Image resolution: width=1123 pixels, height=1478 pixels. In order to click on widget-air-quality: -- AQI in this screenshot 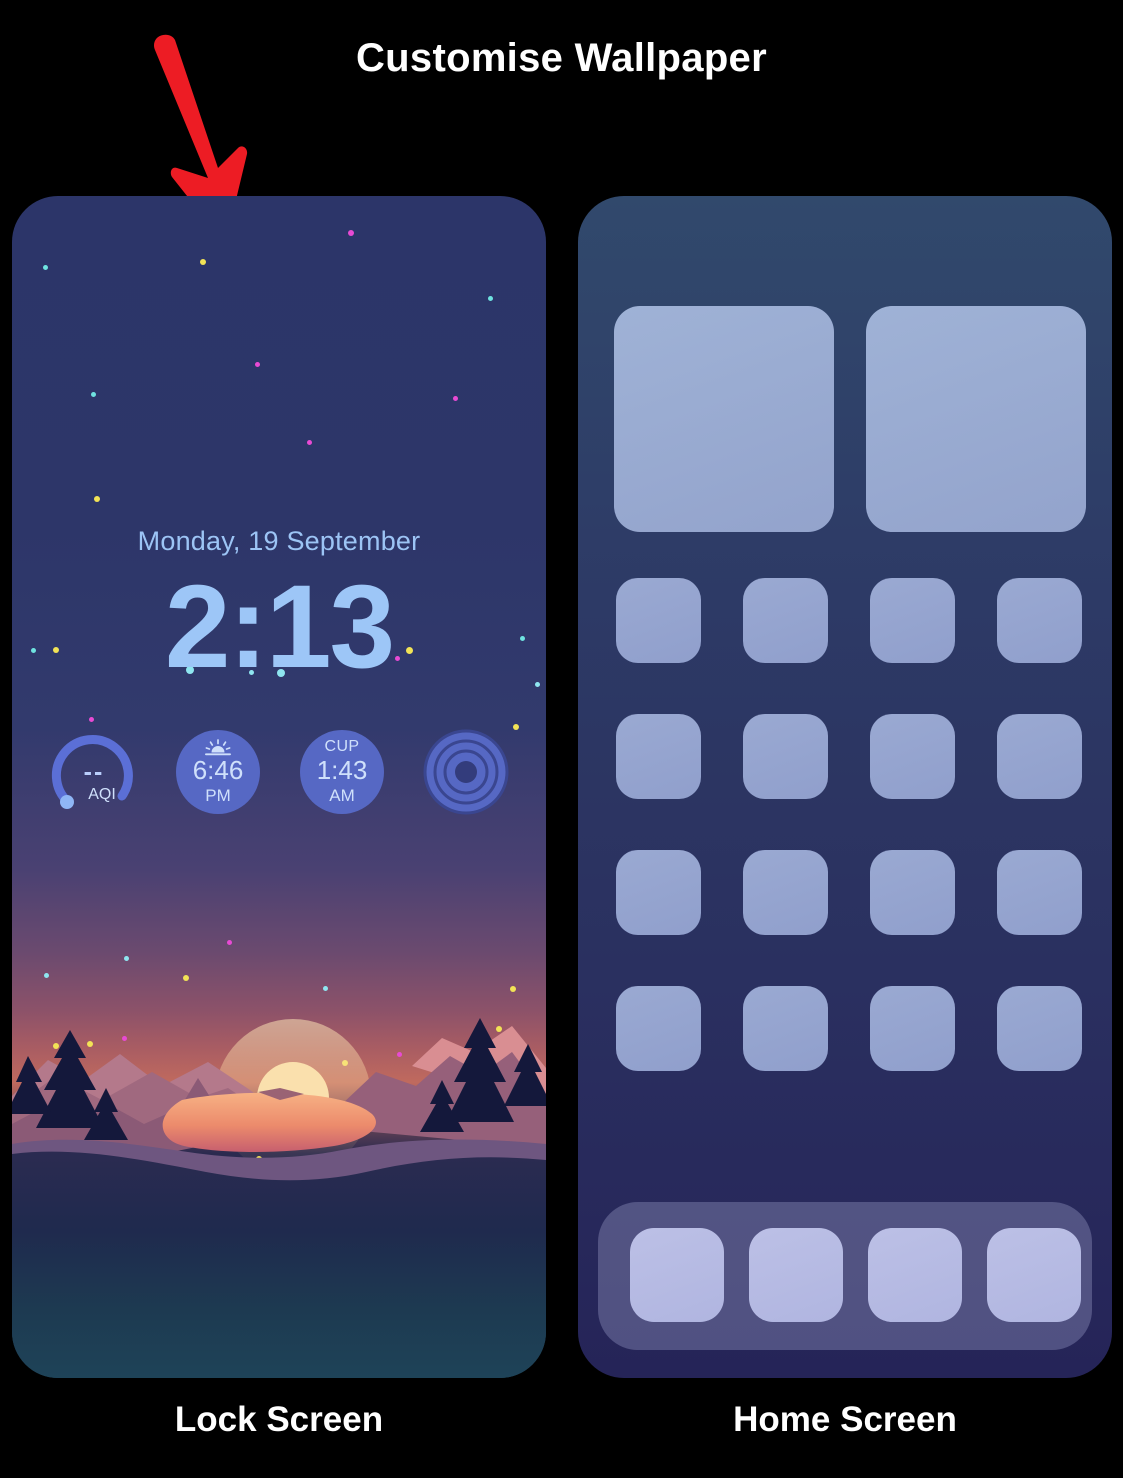, I will do `click(94, 772)`.